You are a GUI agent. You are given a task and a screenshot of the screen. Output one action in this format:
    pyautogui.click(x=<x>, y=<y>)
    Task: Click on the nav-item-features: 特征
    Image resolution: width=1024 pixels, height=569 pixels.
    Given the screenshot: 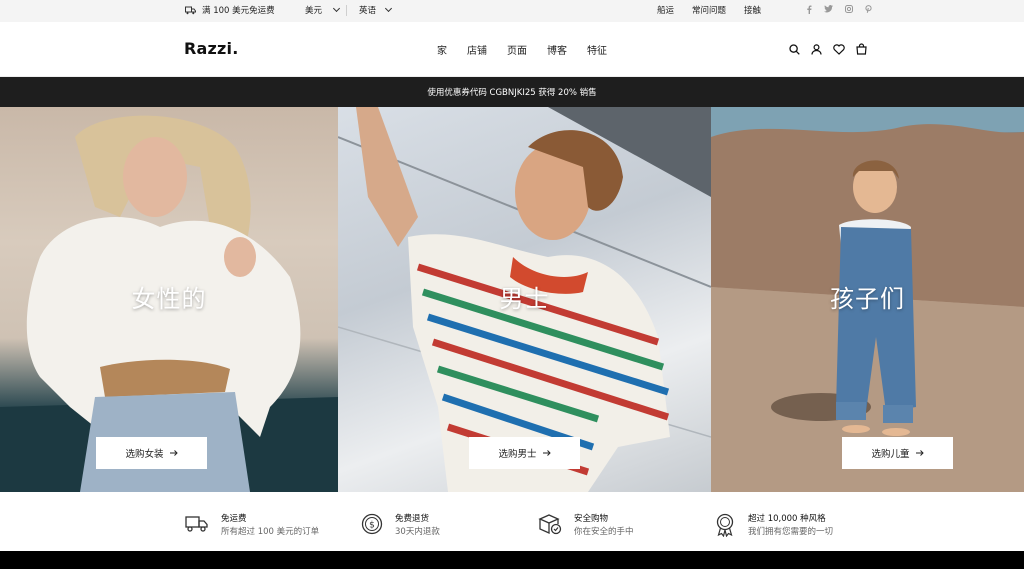 What is the action you would take?
    pyautogui.click(x=597, y=49)
    